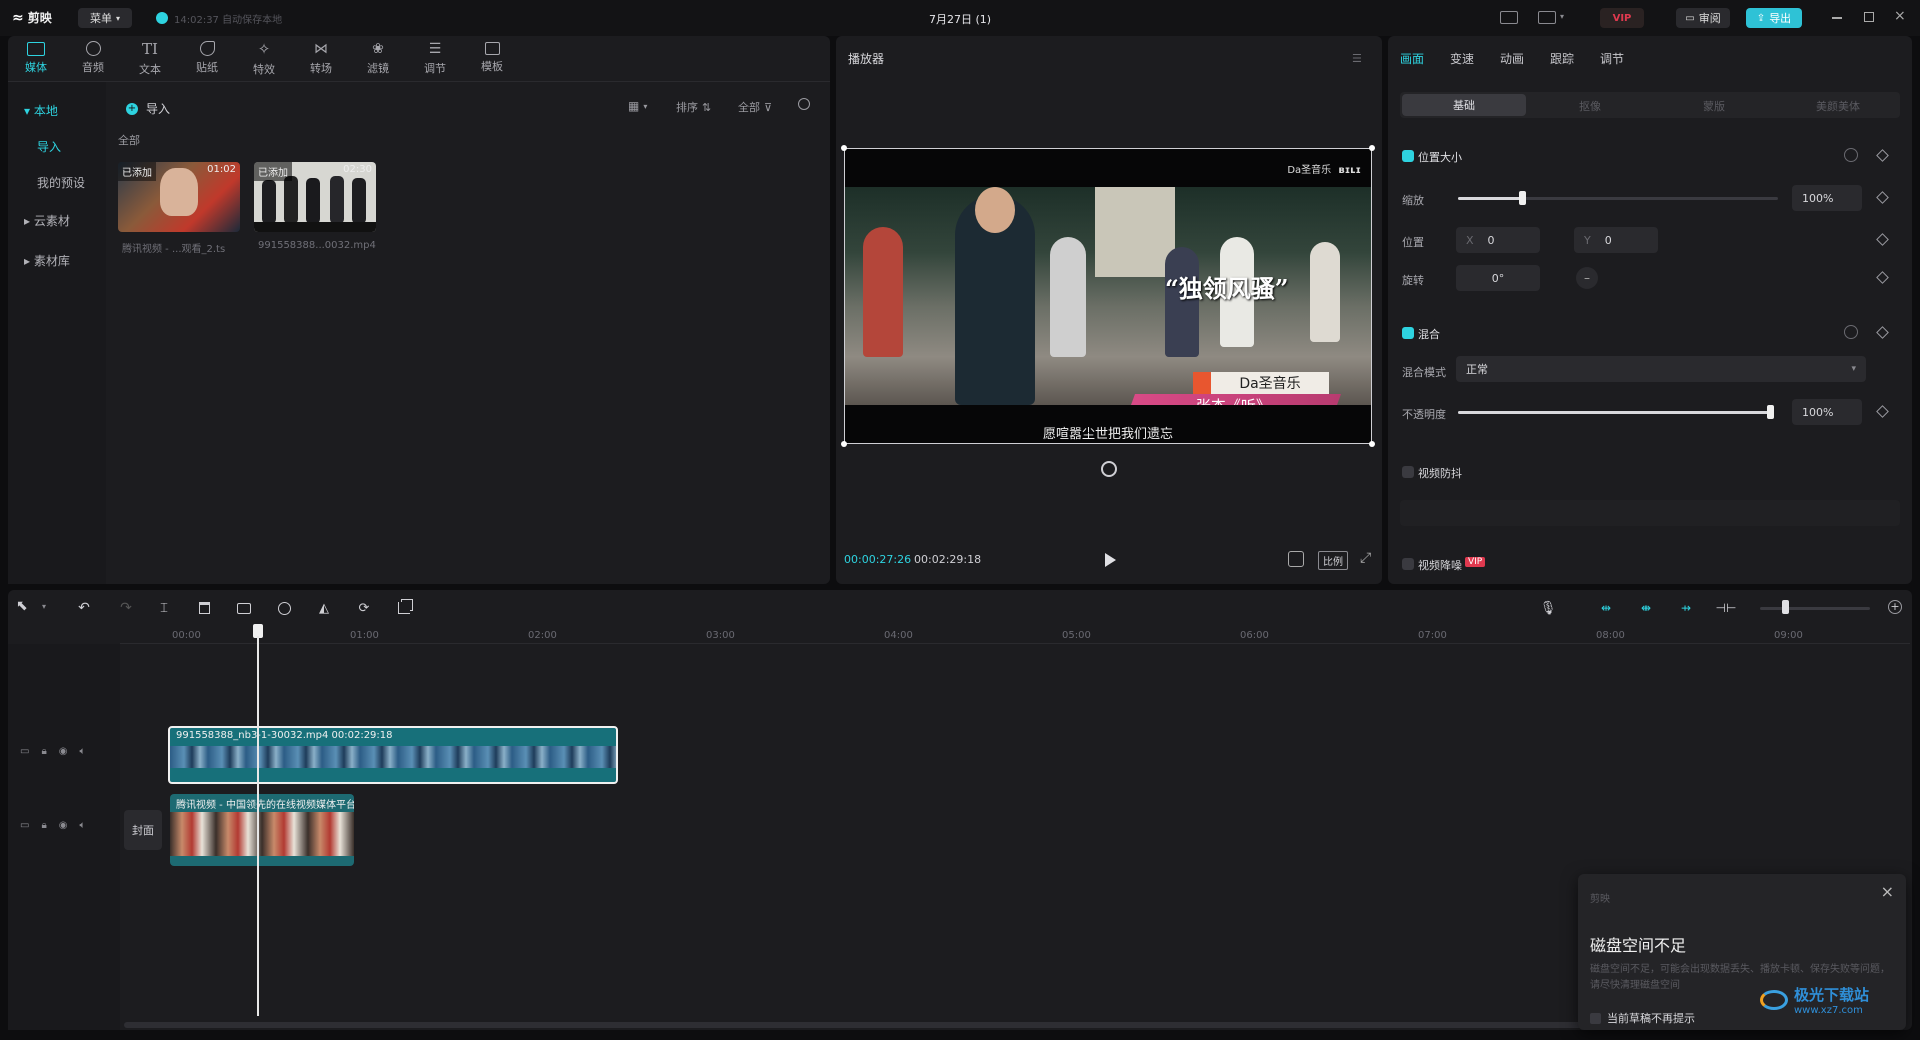 The height and width of the screenshot is (1040, 1920). Describe the element at coordinates (1703, 18) in the screenshot. I see `review-button: ▭ 审阅` at that location.